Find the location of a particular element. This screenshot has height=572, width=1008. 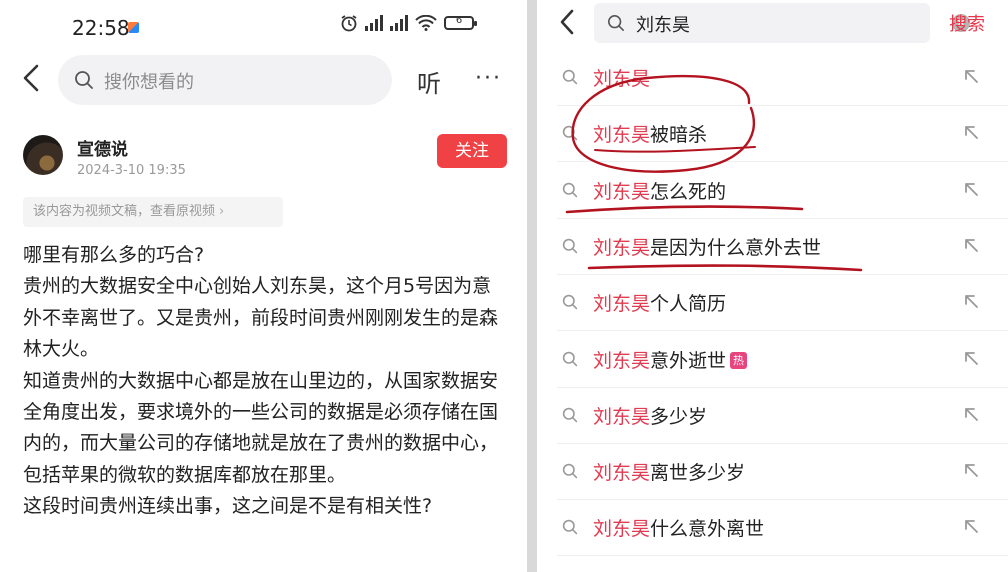

suggestion-text: 刘东昊离世多少岁 is located at coordinates (669, 471).